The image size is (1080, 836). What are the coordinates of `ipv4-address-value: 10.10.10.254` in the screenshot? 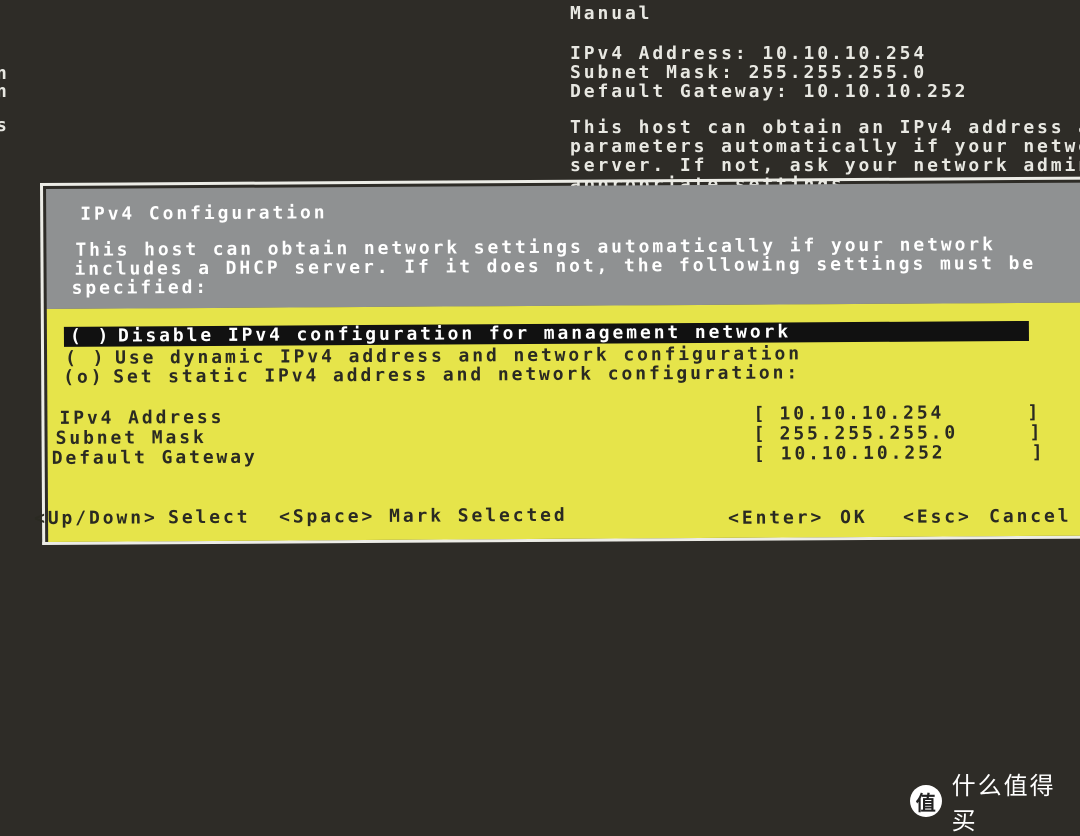 It's located at (861, 413).